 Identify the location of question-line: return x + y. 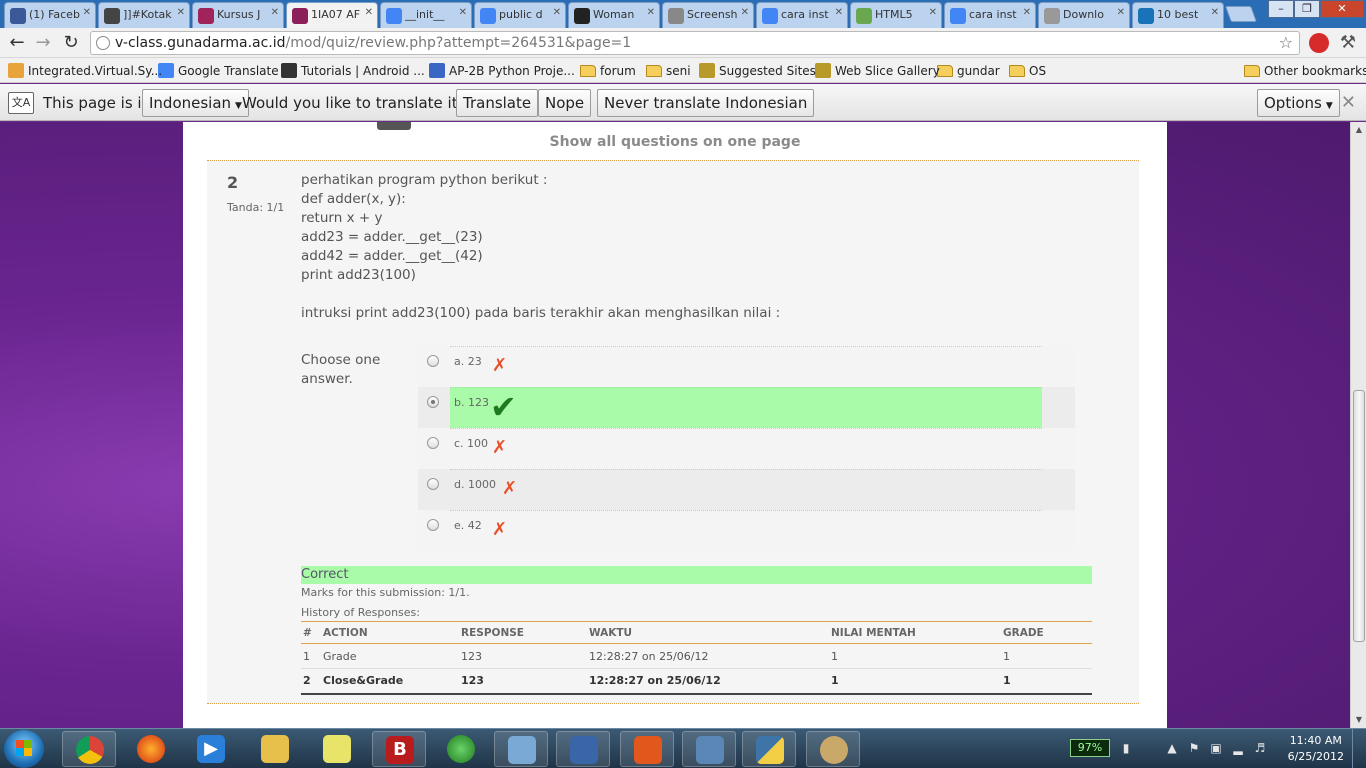
(342, 218).